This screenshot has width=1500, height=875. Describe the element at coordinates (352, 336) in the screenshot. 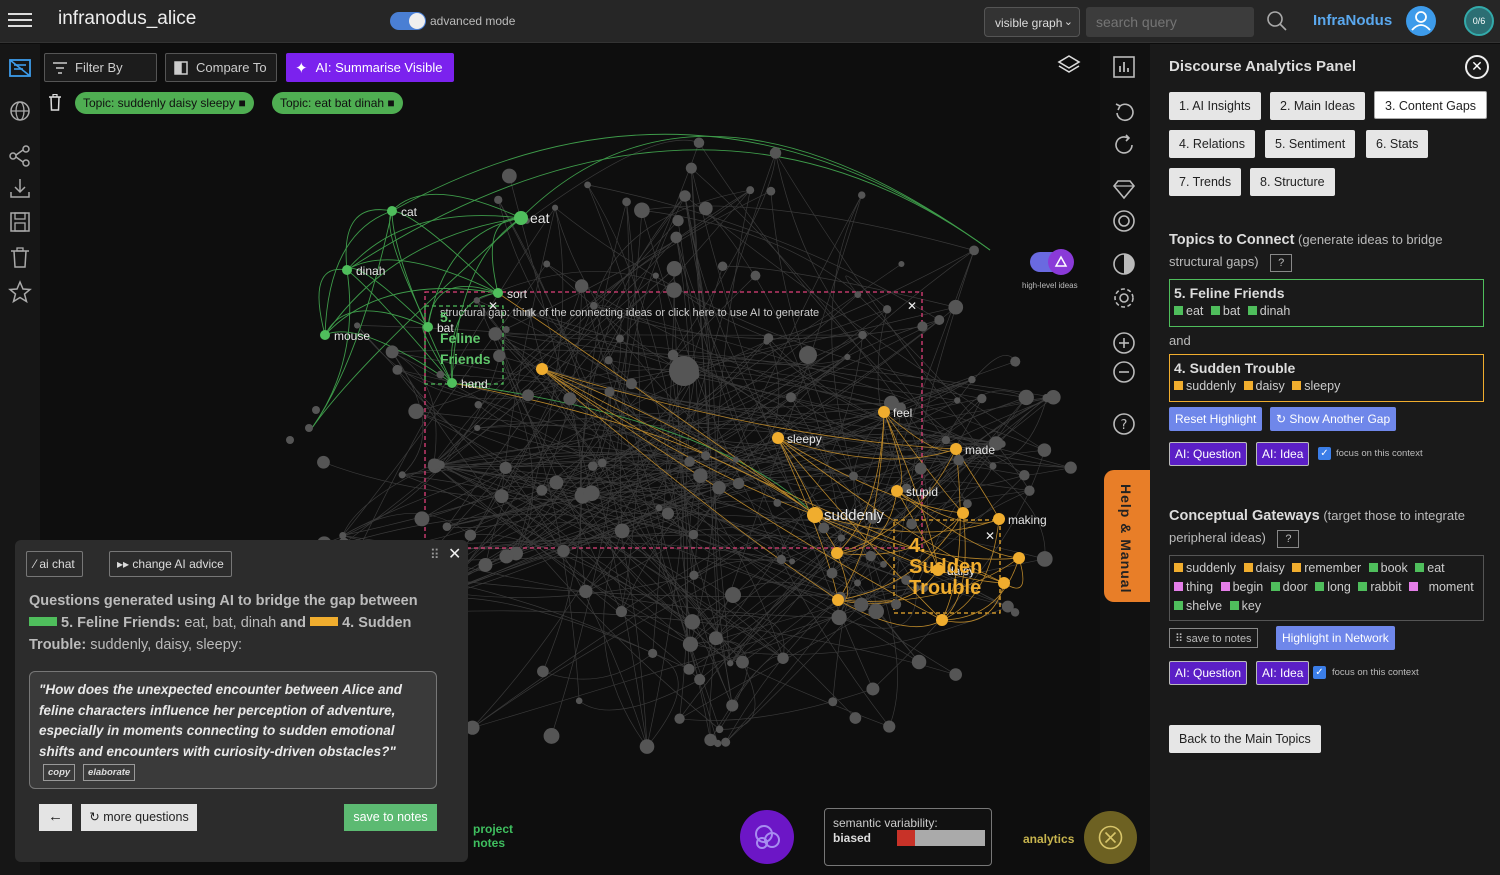

I see `node-label: mouse` at that location.